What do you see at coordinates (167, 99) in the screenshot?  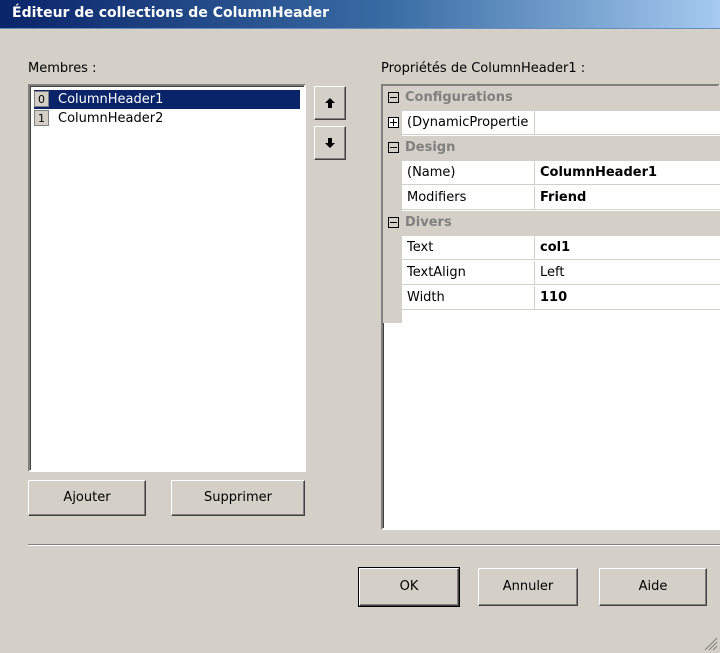 I see `list-item: 0 ColumnHeader1` at bounding box center [167, 99].